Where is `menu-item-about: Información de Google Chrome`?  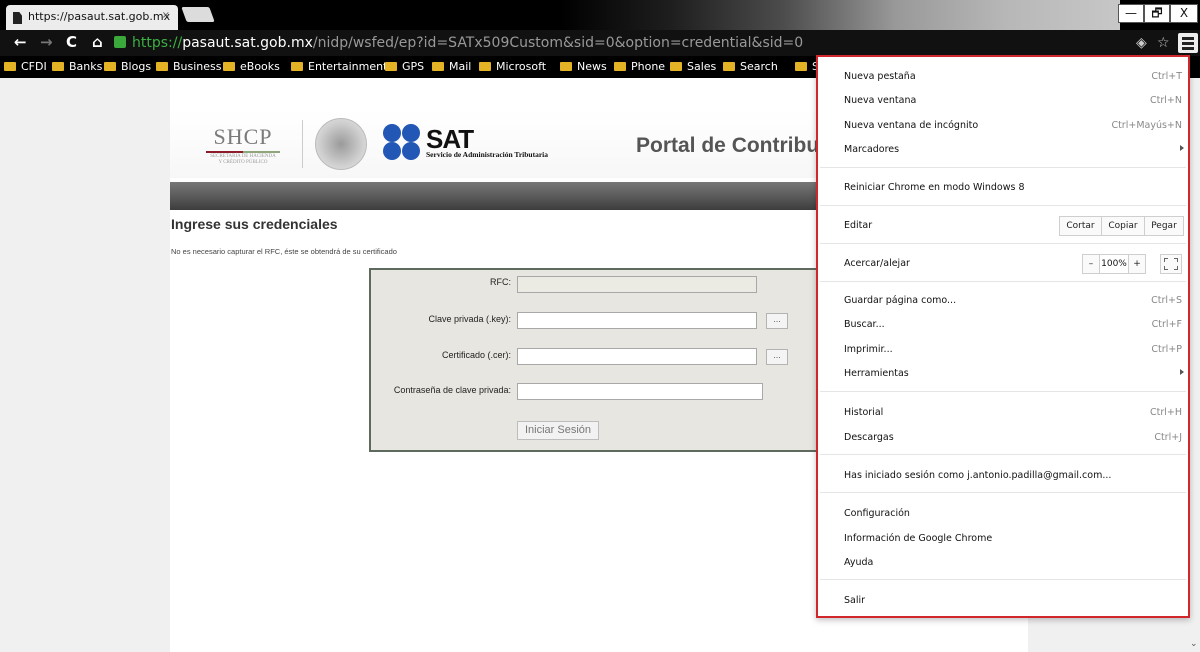
menu-item-about: Información de Google Chrome is located at coordinates (1003, 538).